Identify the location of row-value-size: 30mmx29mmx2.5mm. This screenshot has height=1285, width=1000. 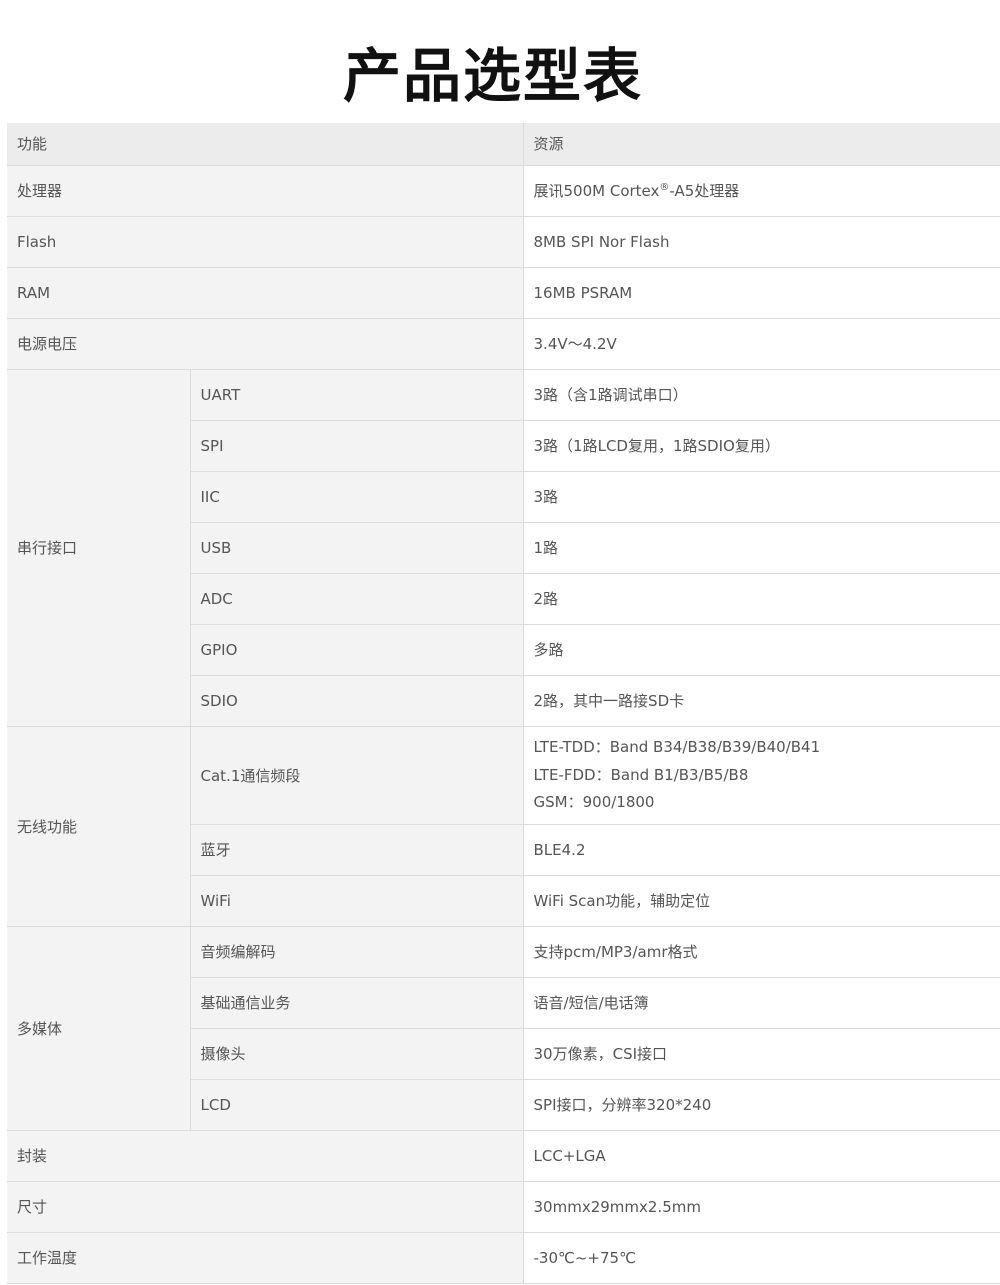
(761, 1207).